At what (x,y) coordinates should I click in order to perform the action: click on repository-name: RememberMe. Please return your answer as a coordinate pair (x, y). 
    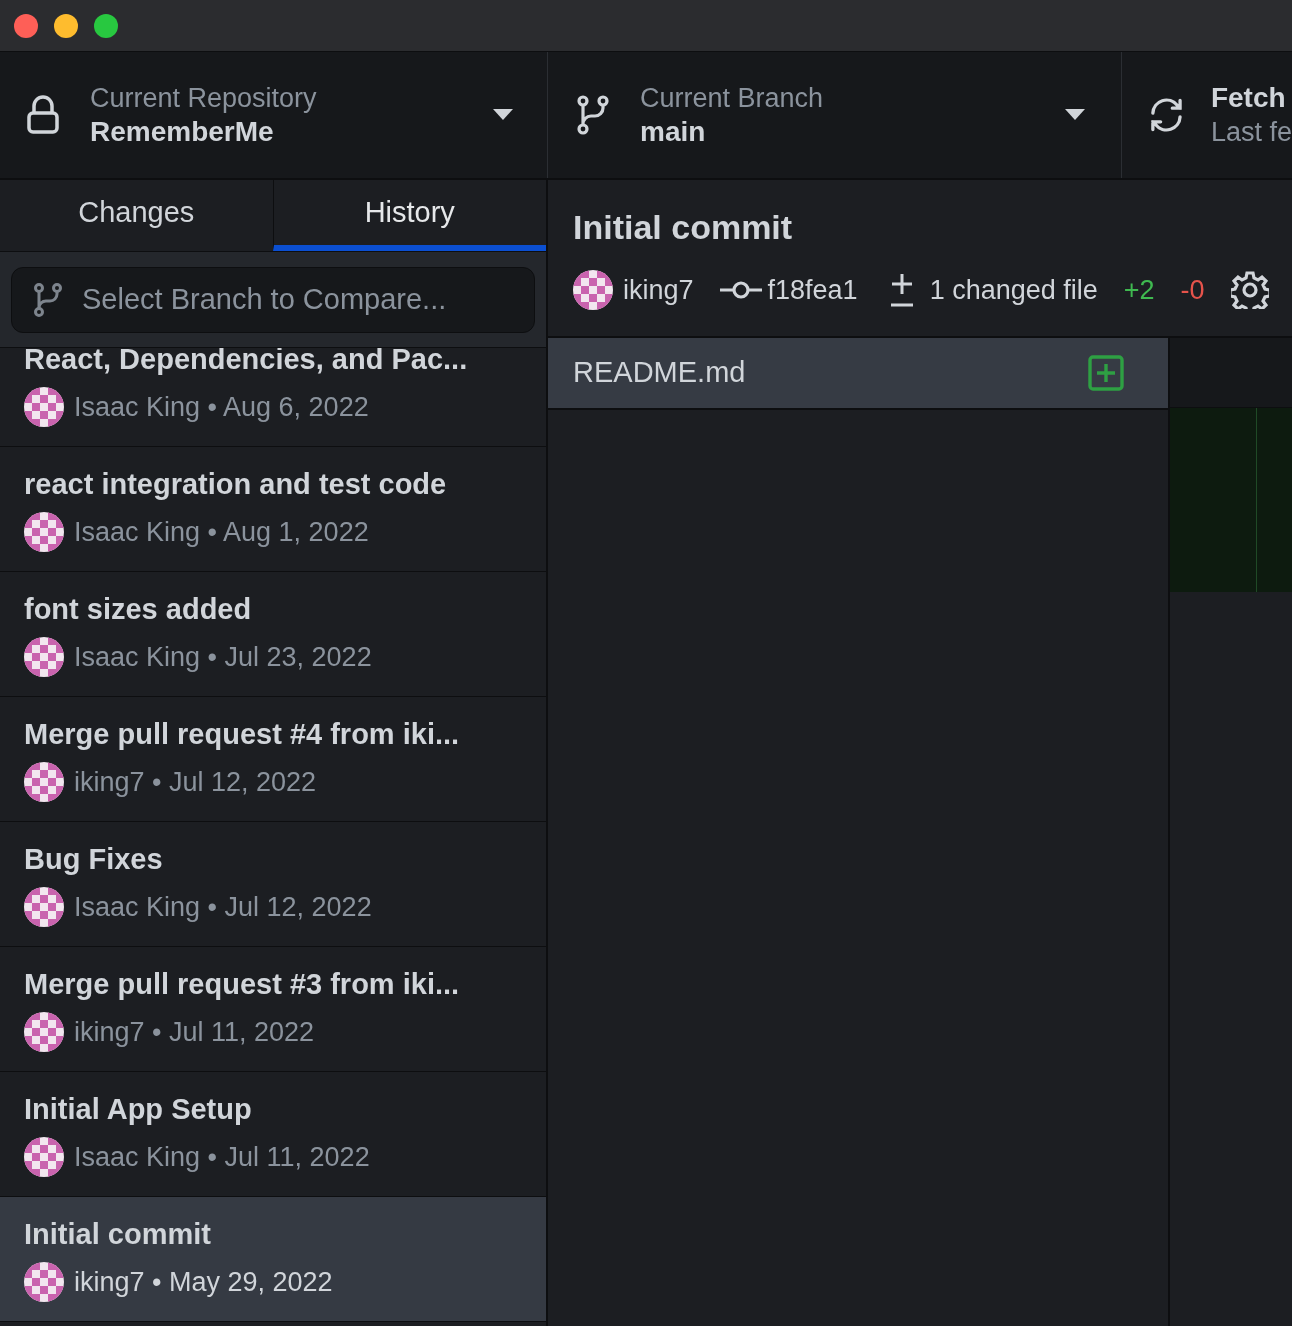
    Looking at the image, I should click on (182, 132).